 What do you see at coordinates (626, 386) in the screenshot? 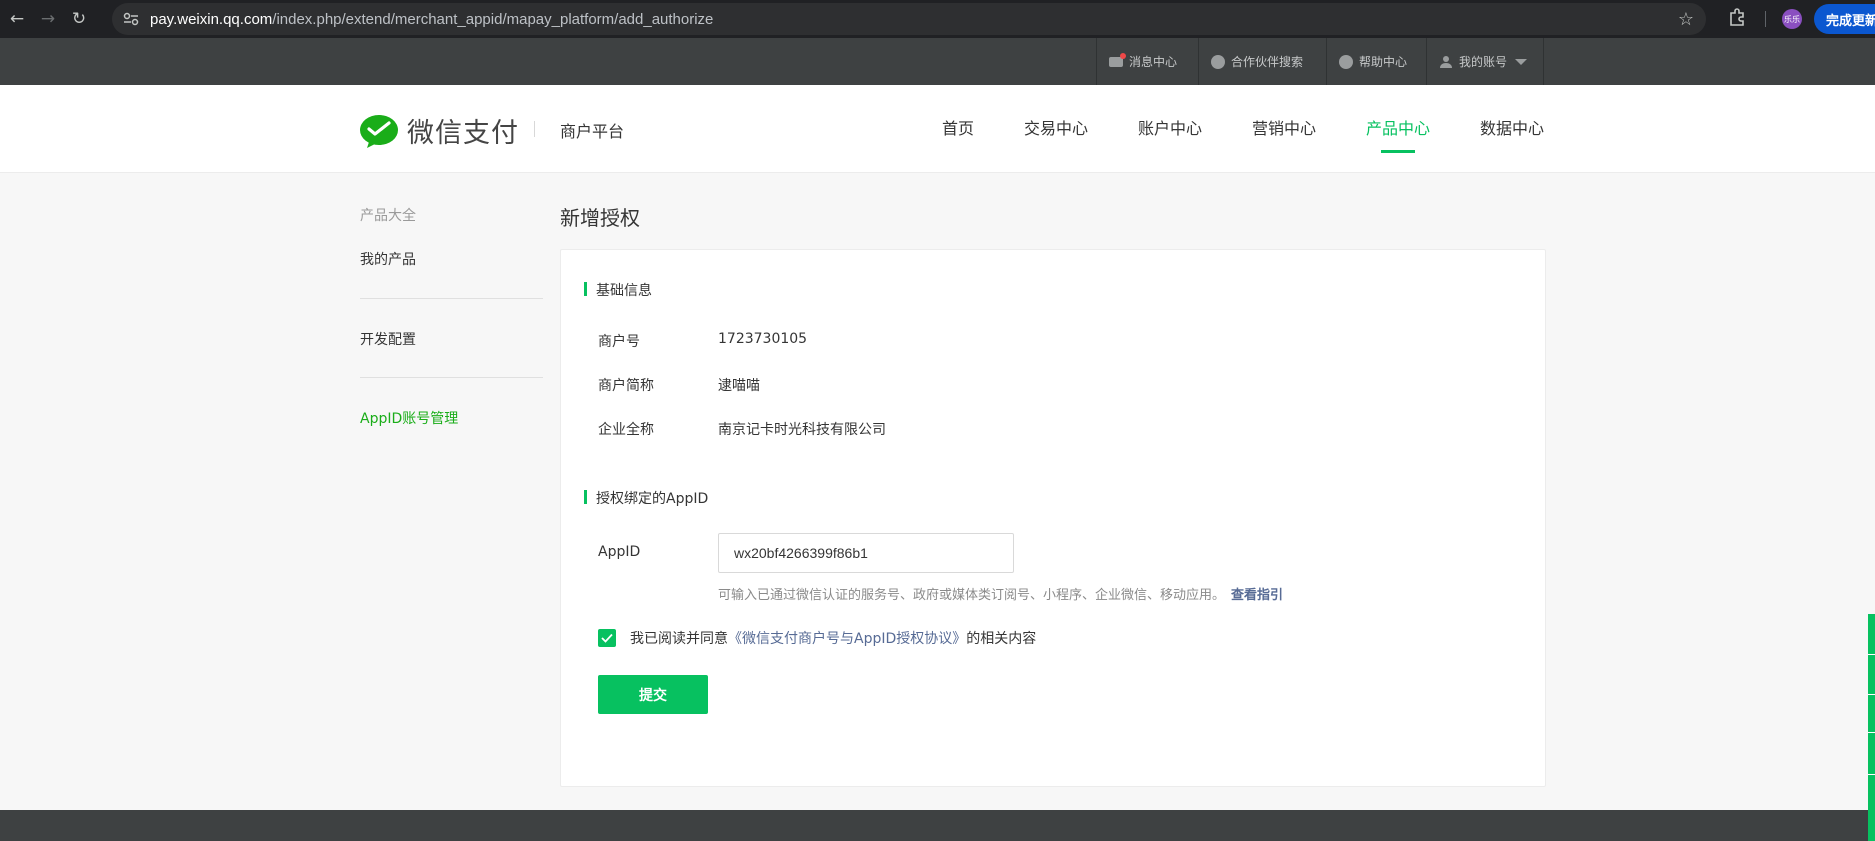
I see `short-name-label: 商户简称` at bounding box center [626, 386].